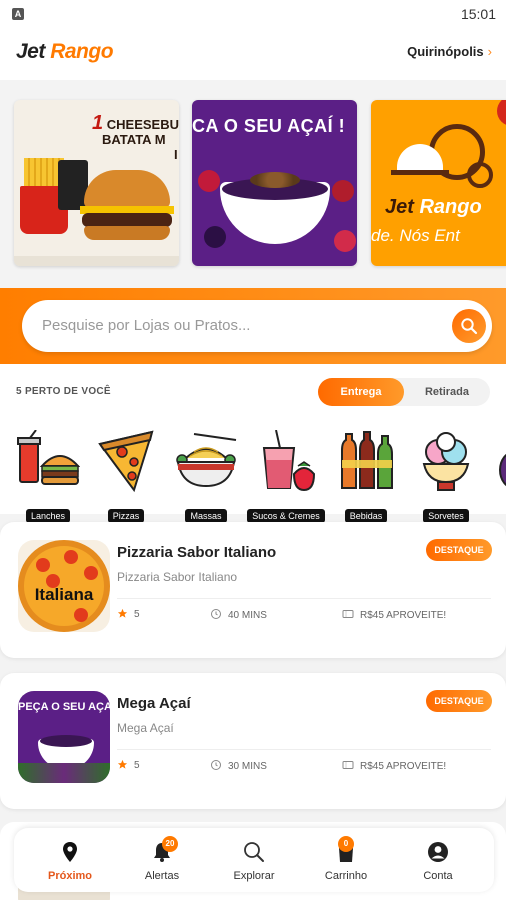 The width and height of the screenshot is (506, 900). I want to click on store-thumbnail: PEÇA O SEU AÇAÍ !, so click(64, 737).